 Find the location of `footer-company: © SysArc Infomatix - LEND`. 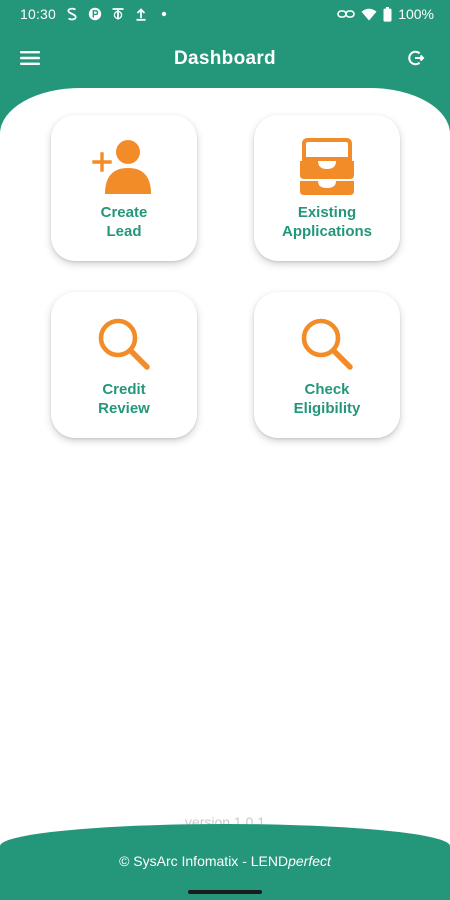

footer-company: © SysArc Infomatix - LEND is located at coordinates (204, 861).